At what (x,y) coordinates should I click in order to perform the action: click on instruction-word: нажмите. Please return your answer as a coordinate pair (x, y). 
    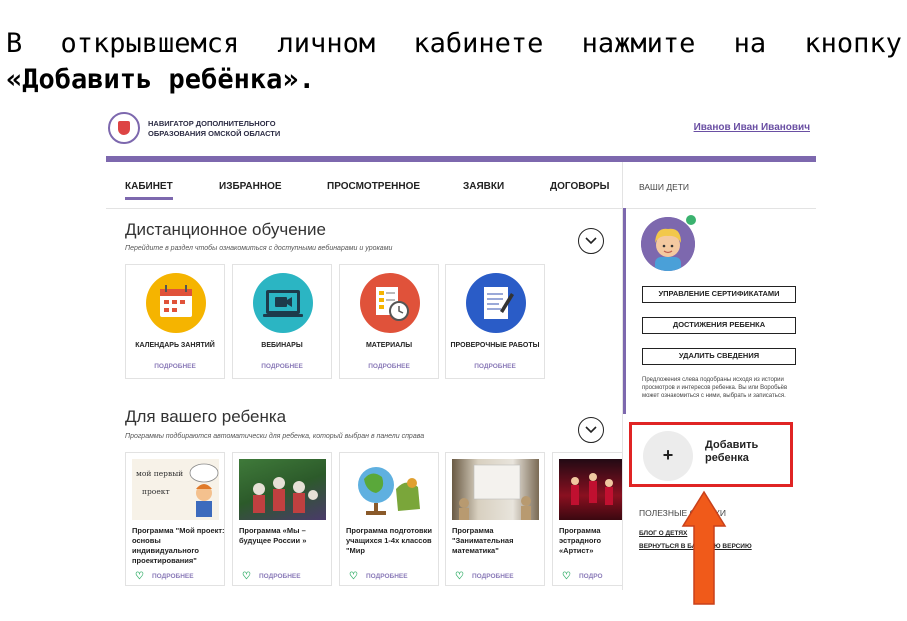
    Looking at the image, I should click on (638, 43).